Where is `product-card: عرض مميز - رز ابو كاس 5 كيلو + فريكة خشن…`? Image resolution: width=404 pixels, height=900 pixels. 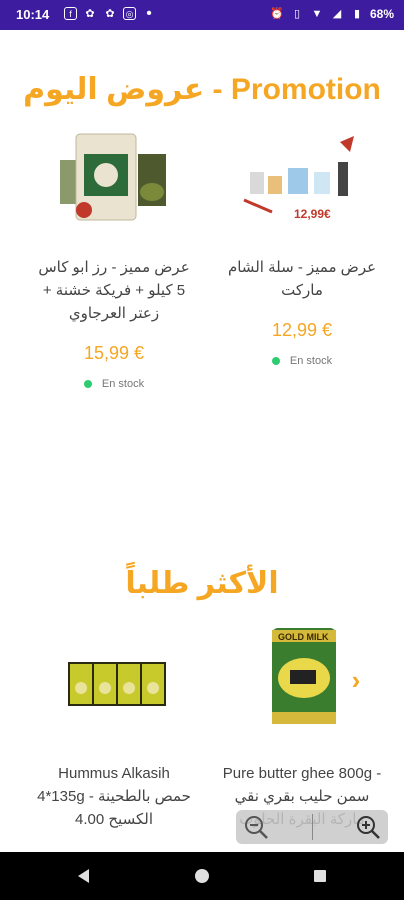 product-card: عرض مميز - رز ابو كاس 5 كيلو + فريكة خشن… is located at coordinates (114, 261).